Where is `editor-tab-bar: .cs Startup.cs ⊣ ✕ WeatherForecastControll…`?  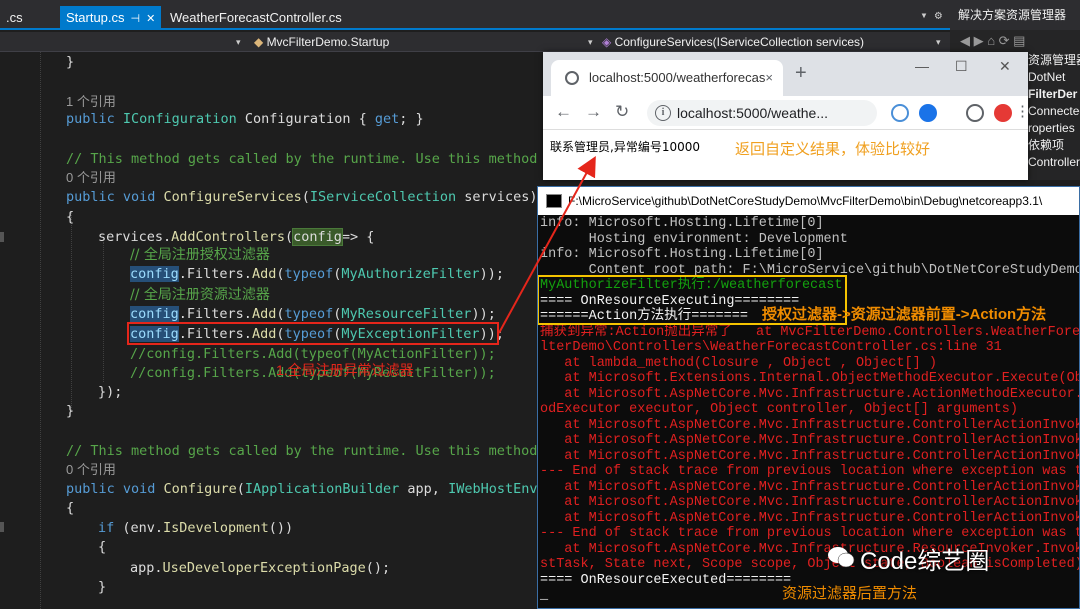 editor-tab-bar: .cs Startup.cs ⊣ ✕ WeatherForecastControll… is located at coordinates (475, 15).